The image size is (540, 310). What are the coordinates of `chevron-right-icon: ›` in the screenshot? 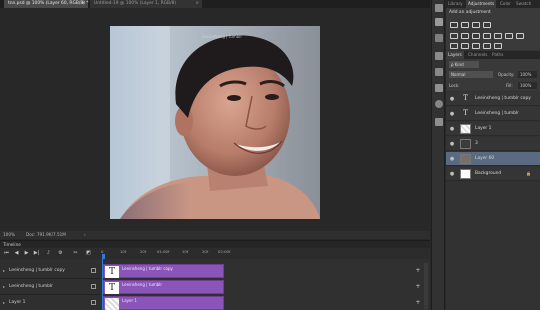 It's located at (85, 235).